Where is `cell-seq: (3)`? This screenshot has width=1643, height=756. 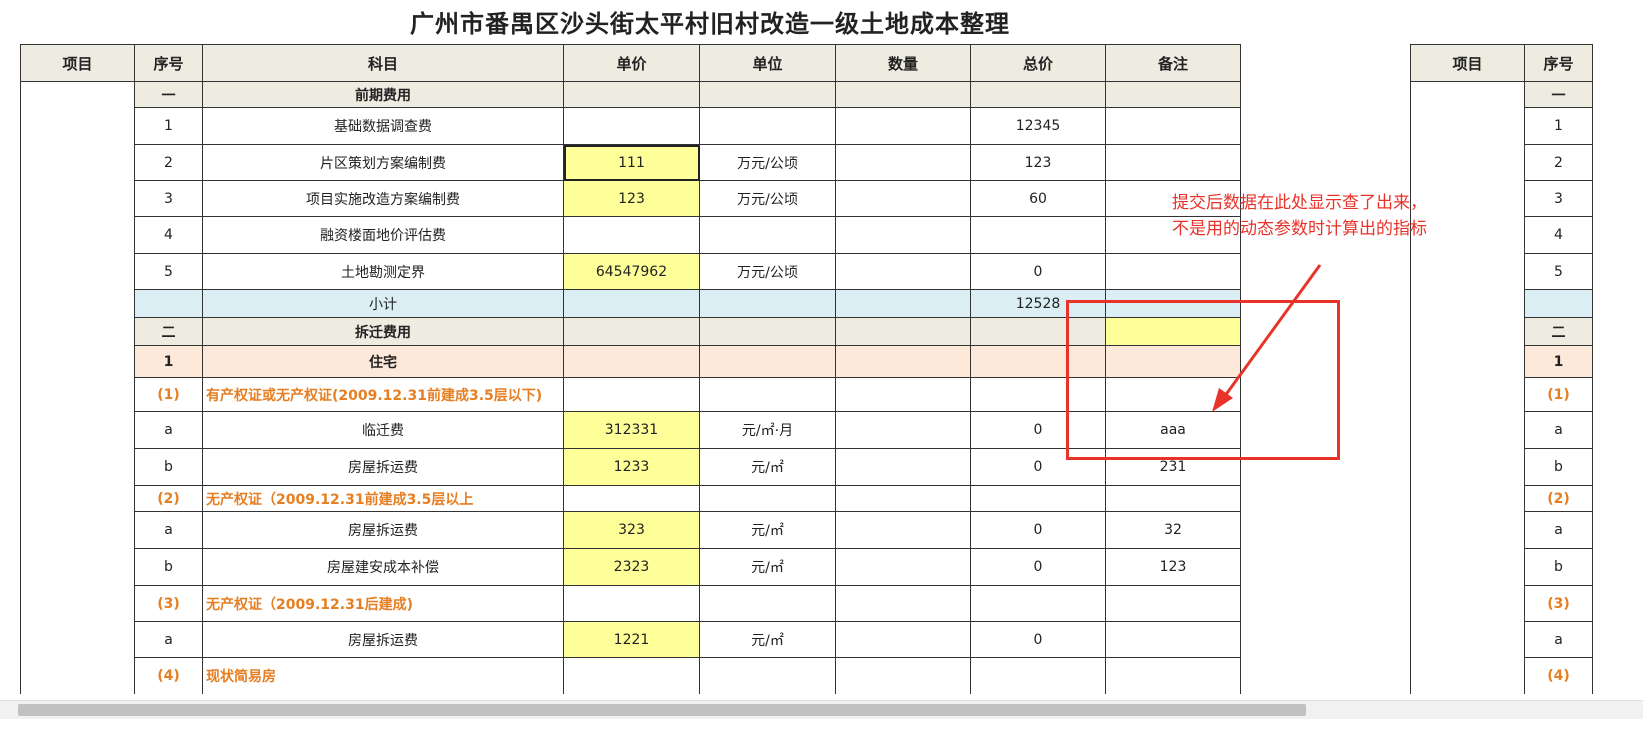
cell-seq: (3) is located at coordinates (168, 603).